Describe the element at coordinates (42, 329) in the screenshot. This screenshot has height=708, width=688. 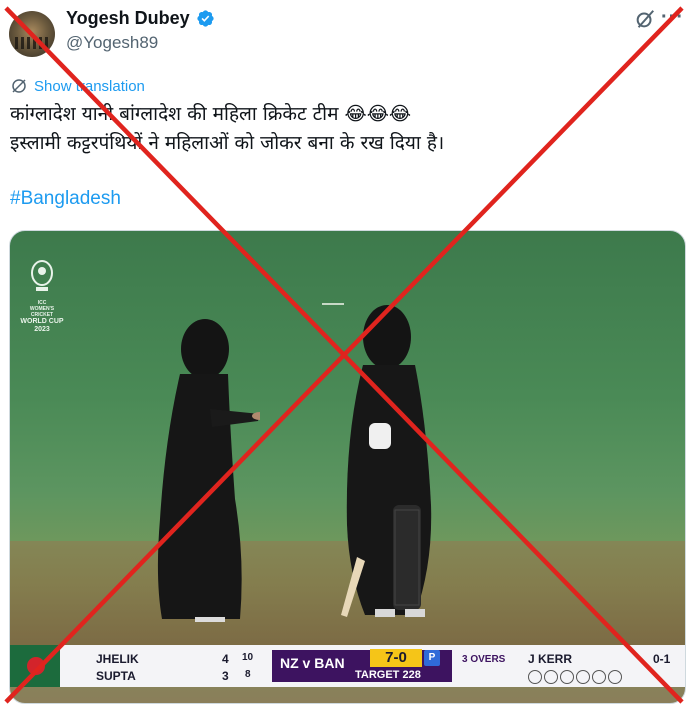
I see `logo-text-year: 2023` at that location.